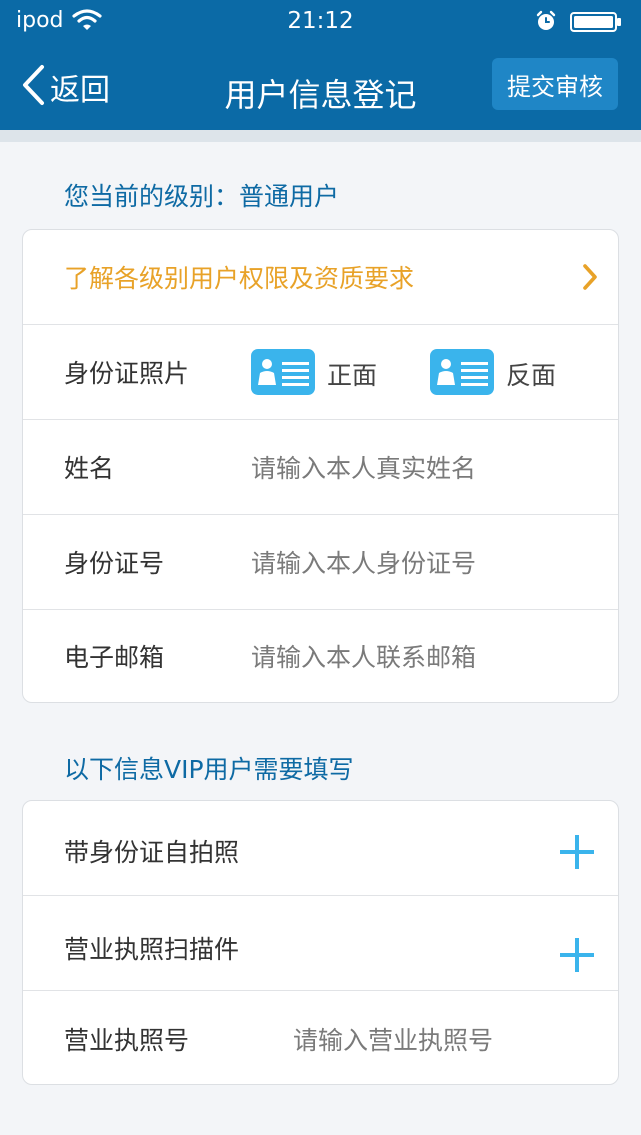 Image resolution: width=641 pixels, height=1135 pixels. I want to click on name-row: 姓名 请输入本人真实姓名, so click(320, 467).